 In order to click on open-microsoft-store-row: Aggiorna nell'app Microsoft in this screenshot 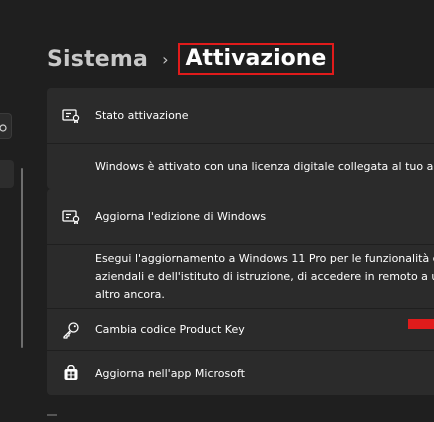, I will do `click(240, 373)`.